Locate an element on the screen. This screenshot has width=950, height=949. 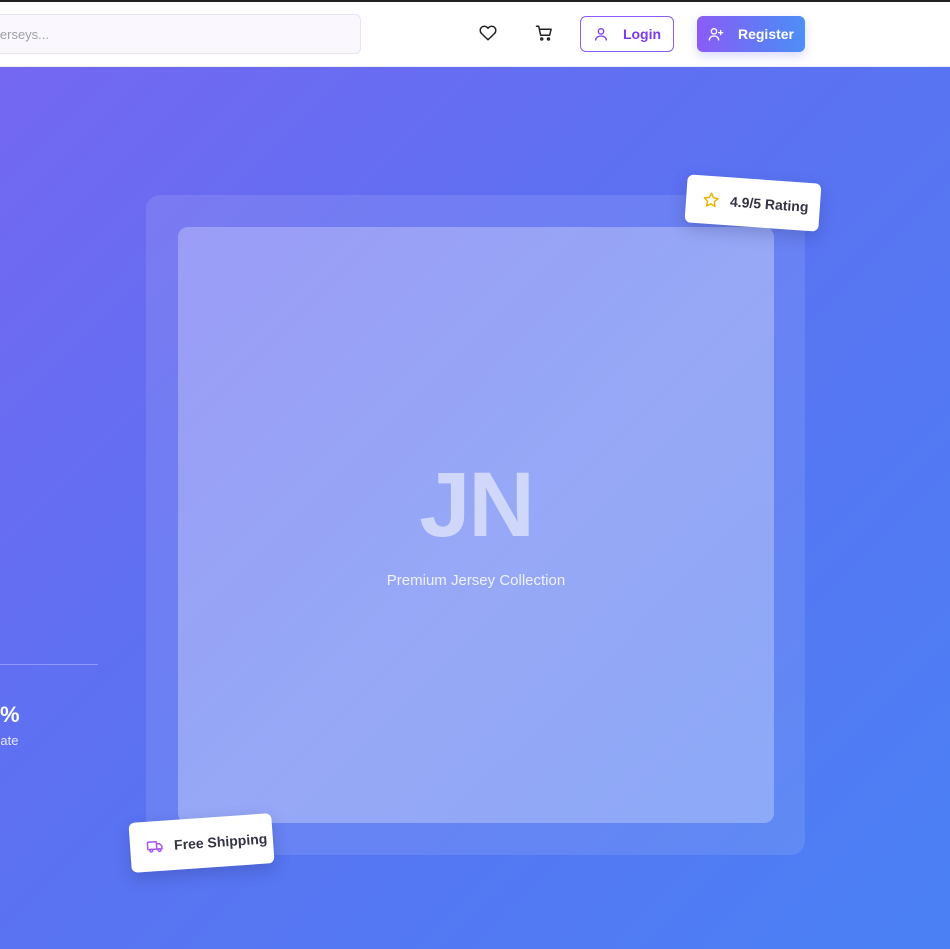
search-box is located at coordinates (180, 34).